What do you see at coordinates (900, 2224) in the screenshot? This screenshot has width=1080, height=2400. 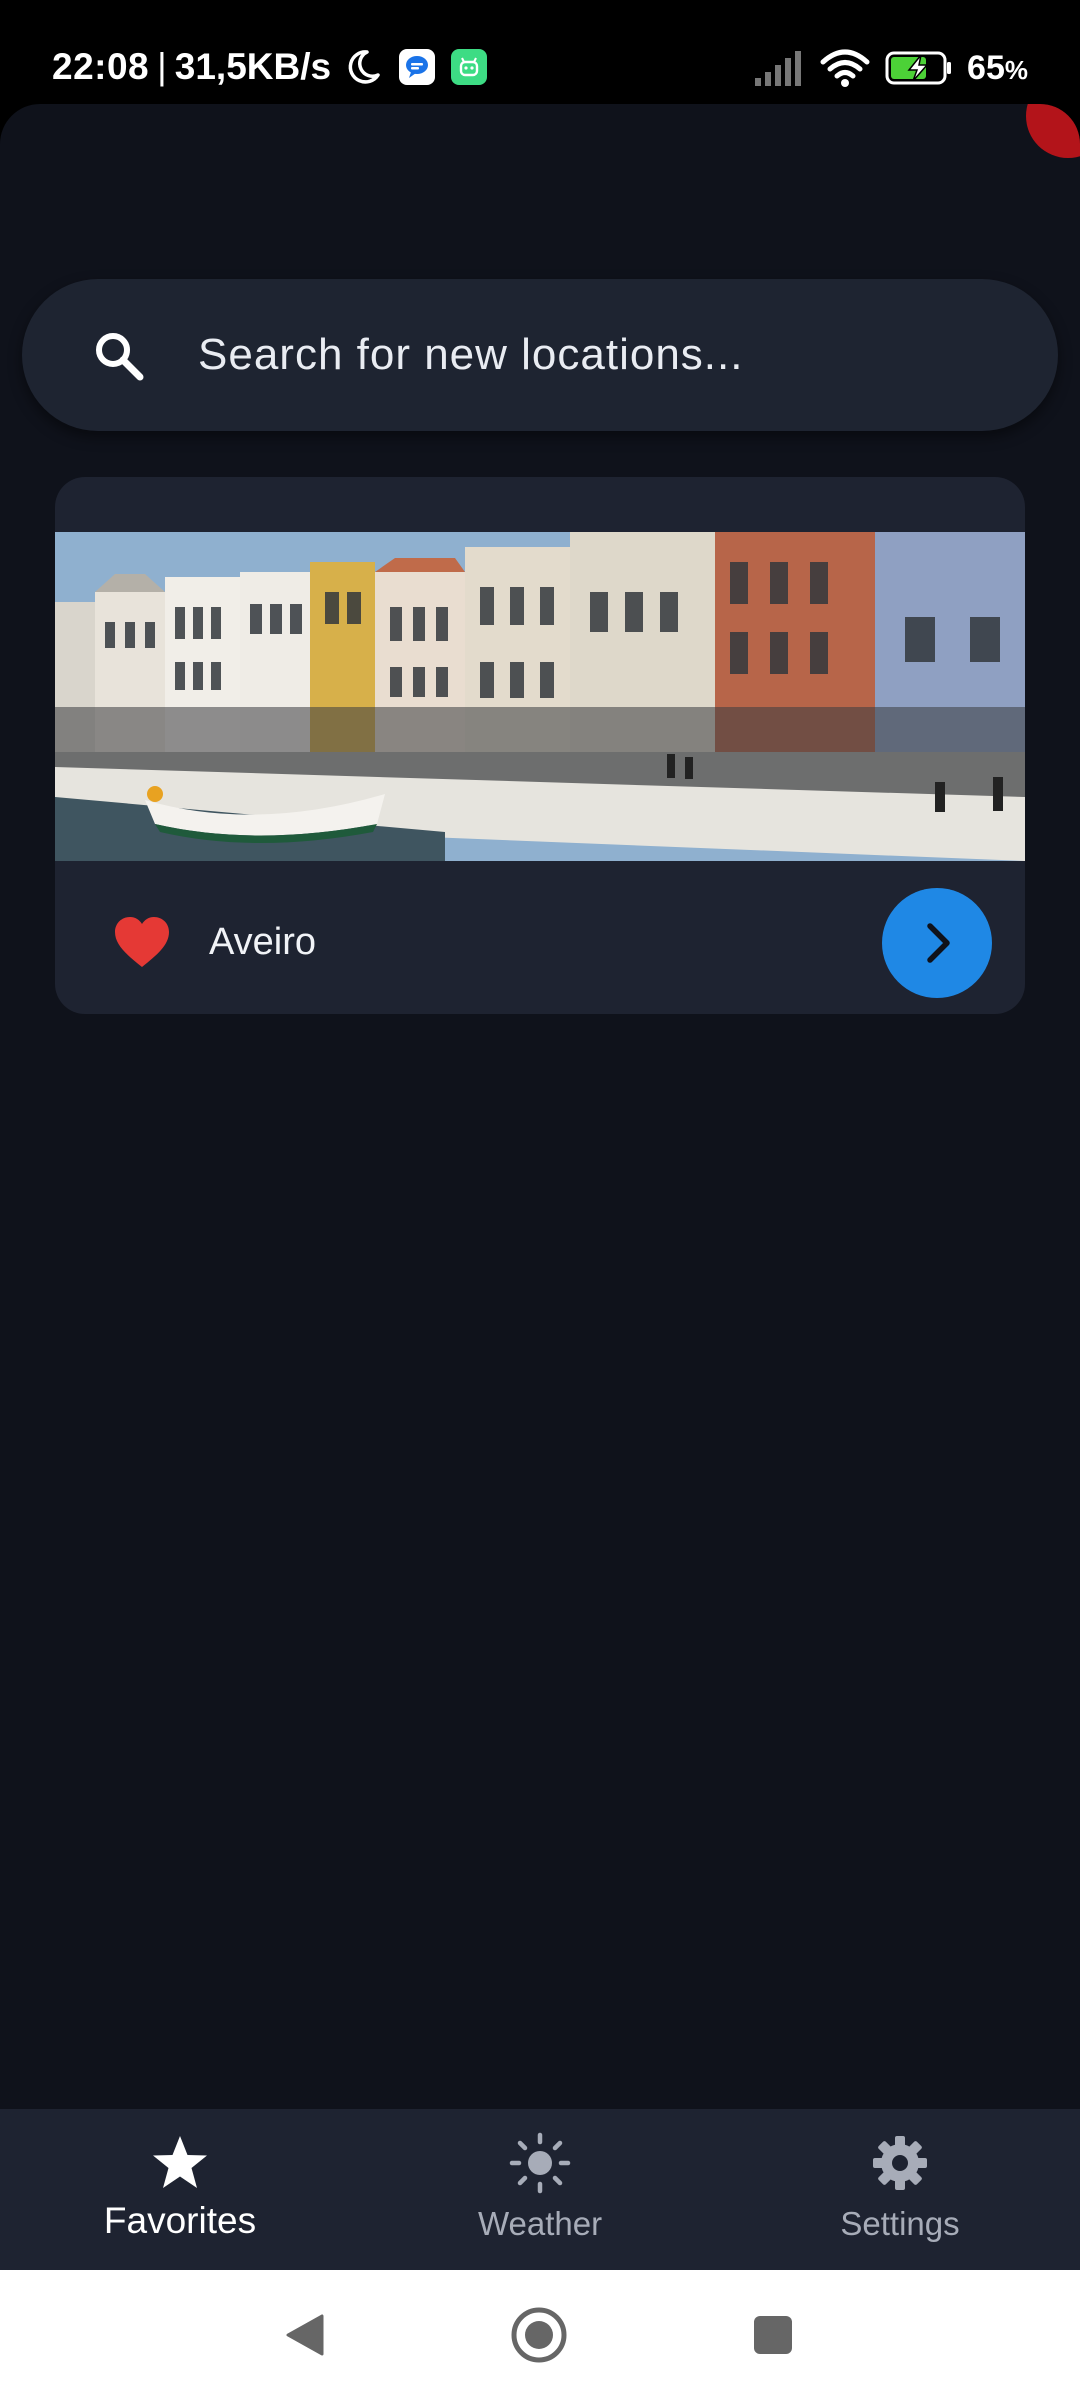 I see `nav-label-settings: Settings` at bounding box center [900, 2224].